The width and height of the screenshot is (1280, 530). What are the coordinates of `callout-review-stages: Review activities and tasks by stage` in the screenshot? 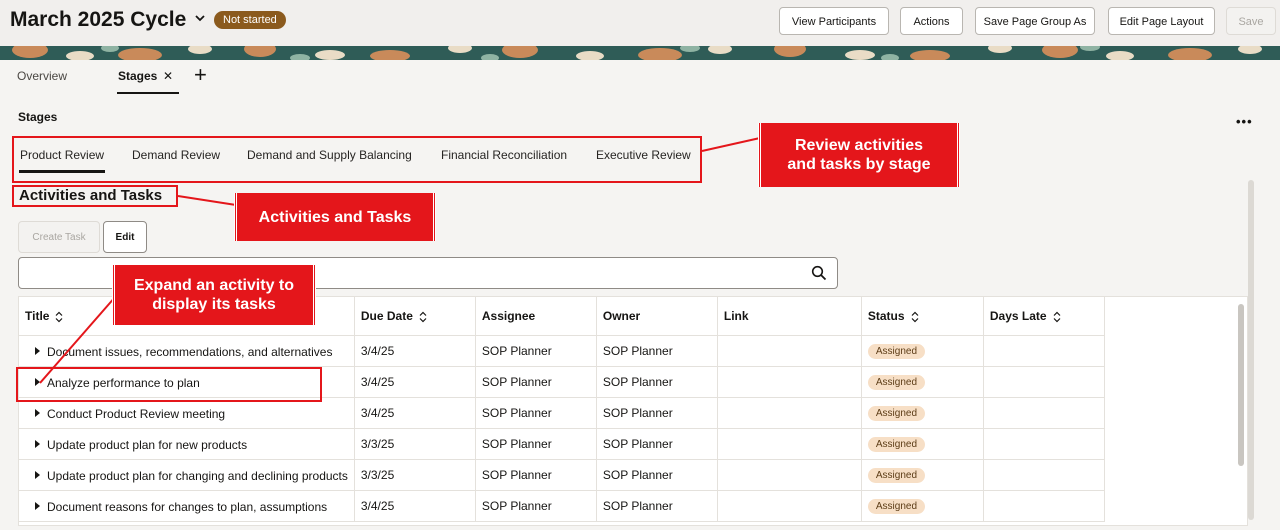 It's located at (859, 155).